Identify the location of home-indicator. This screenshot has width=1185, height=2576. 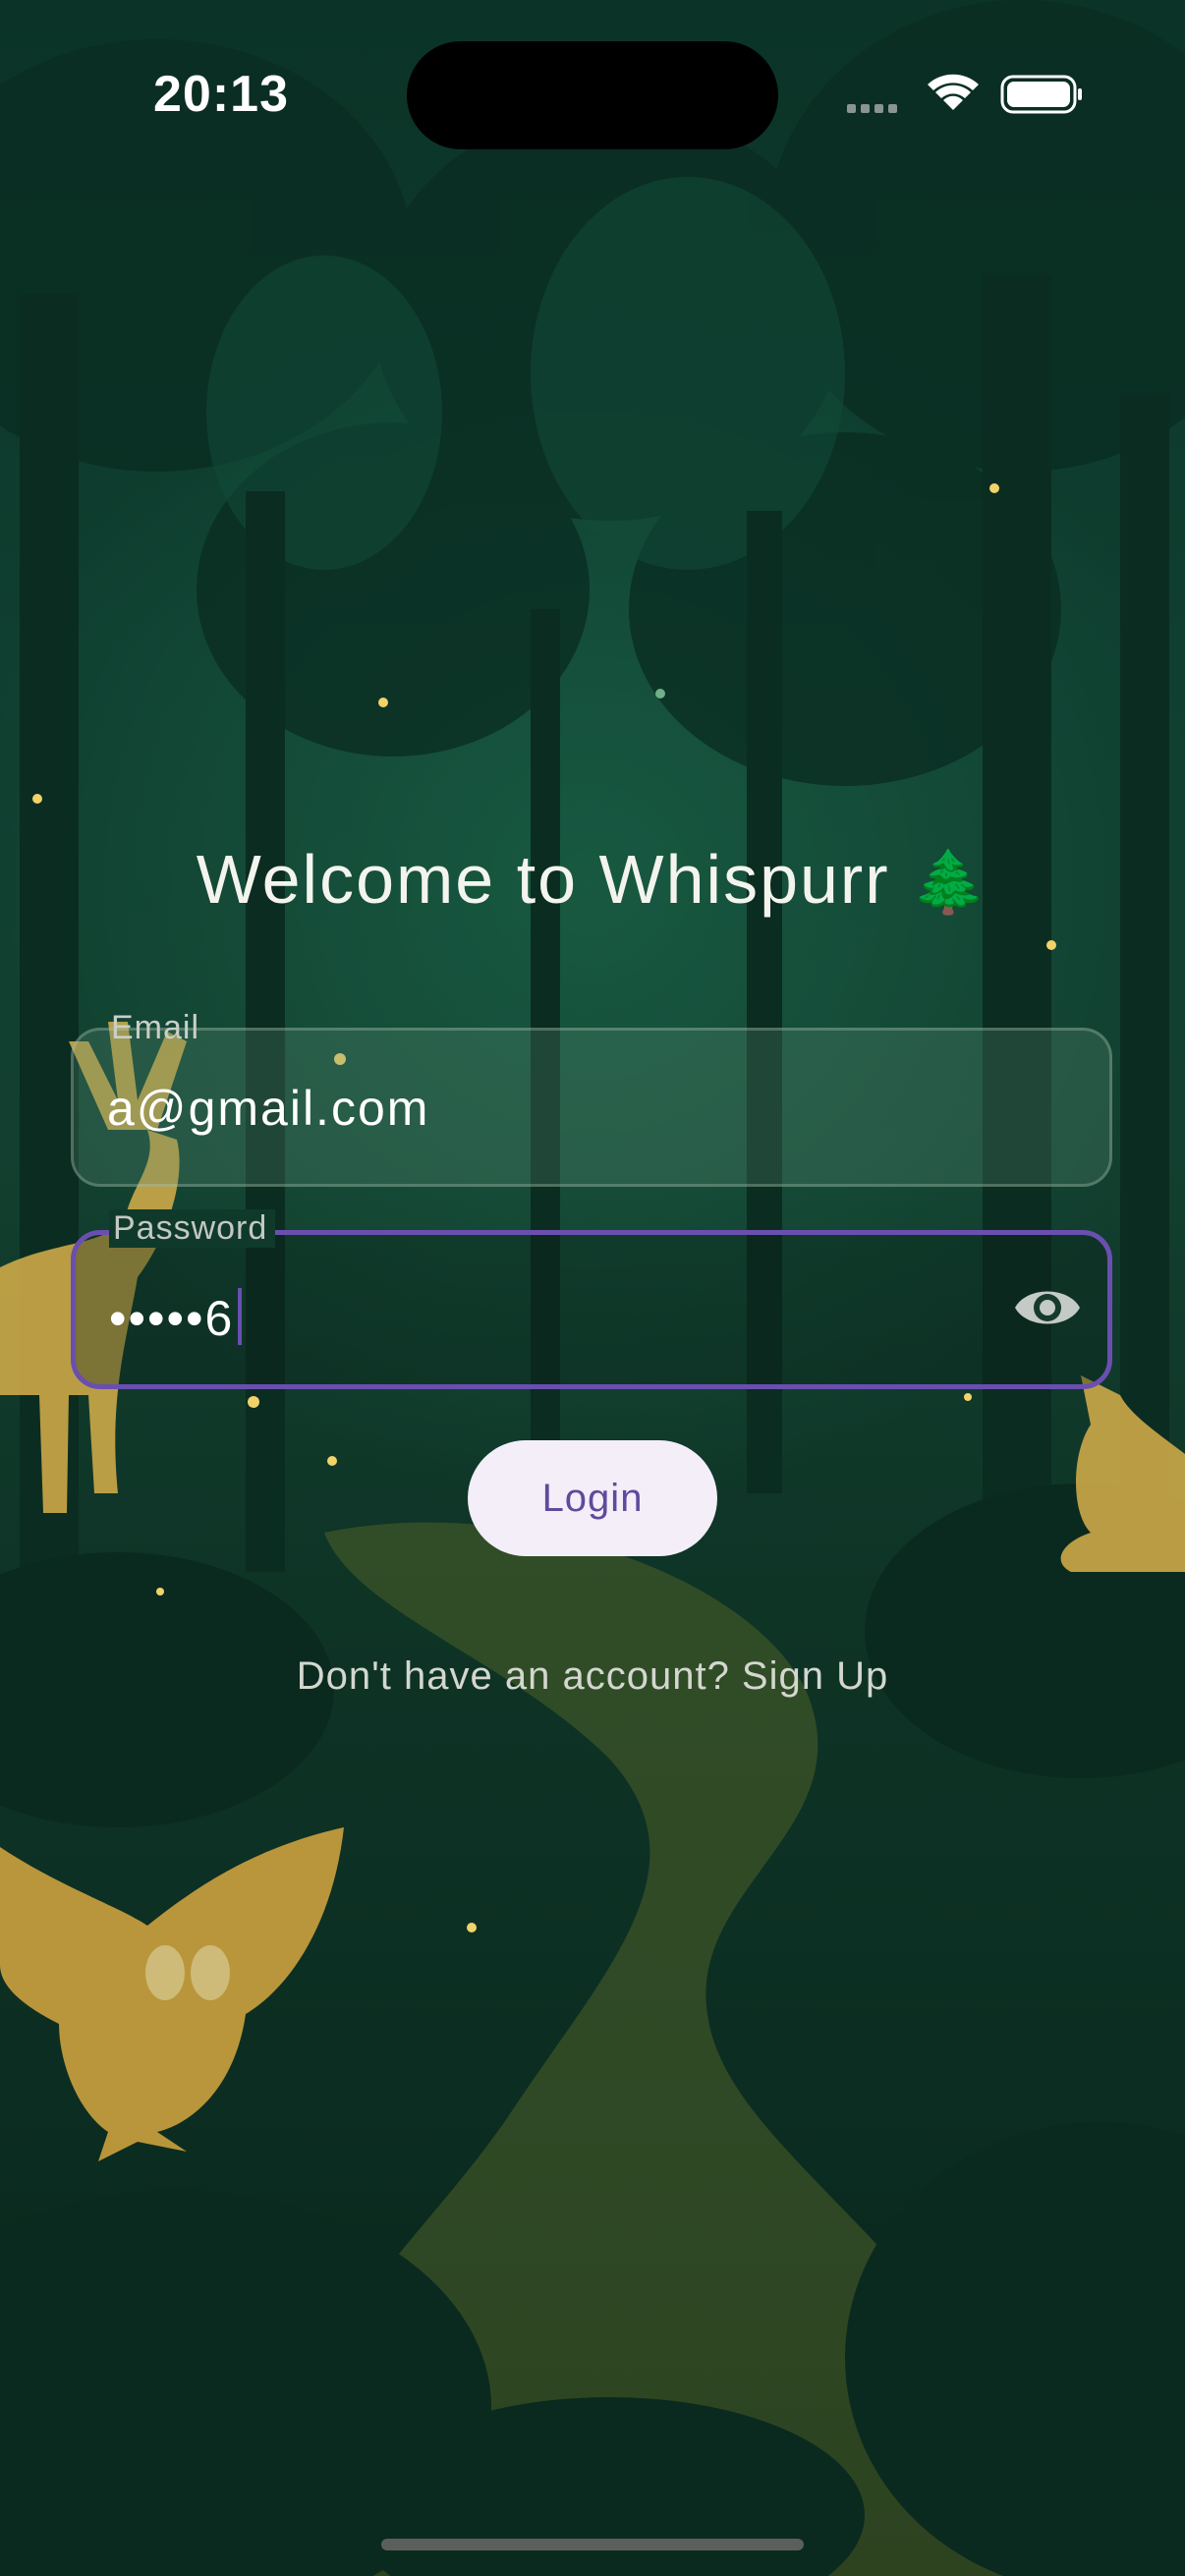
(592, 2544).